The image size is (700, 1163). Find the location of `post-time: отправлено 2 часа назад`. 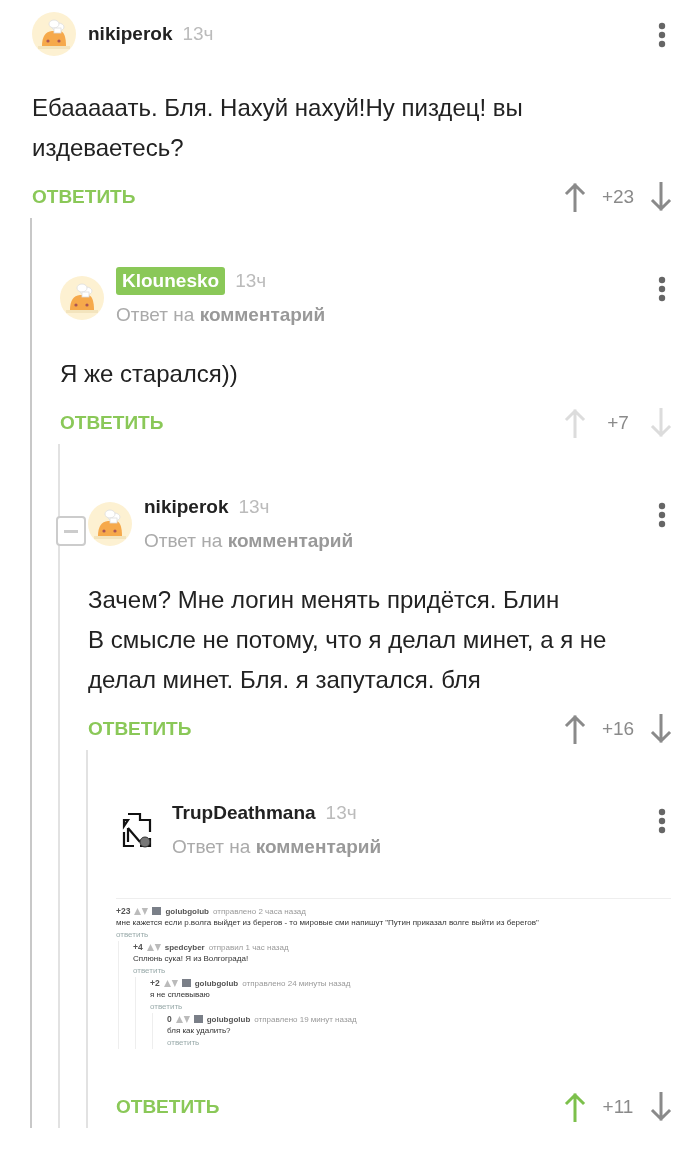

post-time: отправлено 2 часа назад is located at coordinates (259, 911).